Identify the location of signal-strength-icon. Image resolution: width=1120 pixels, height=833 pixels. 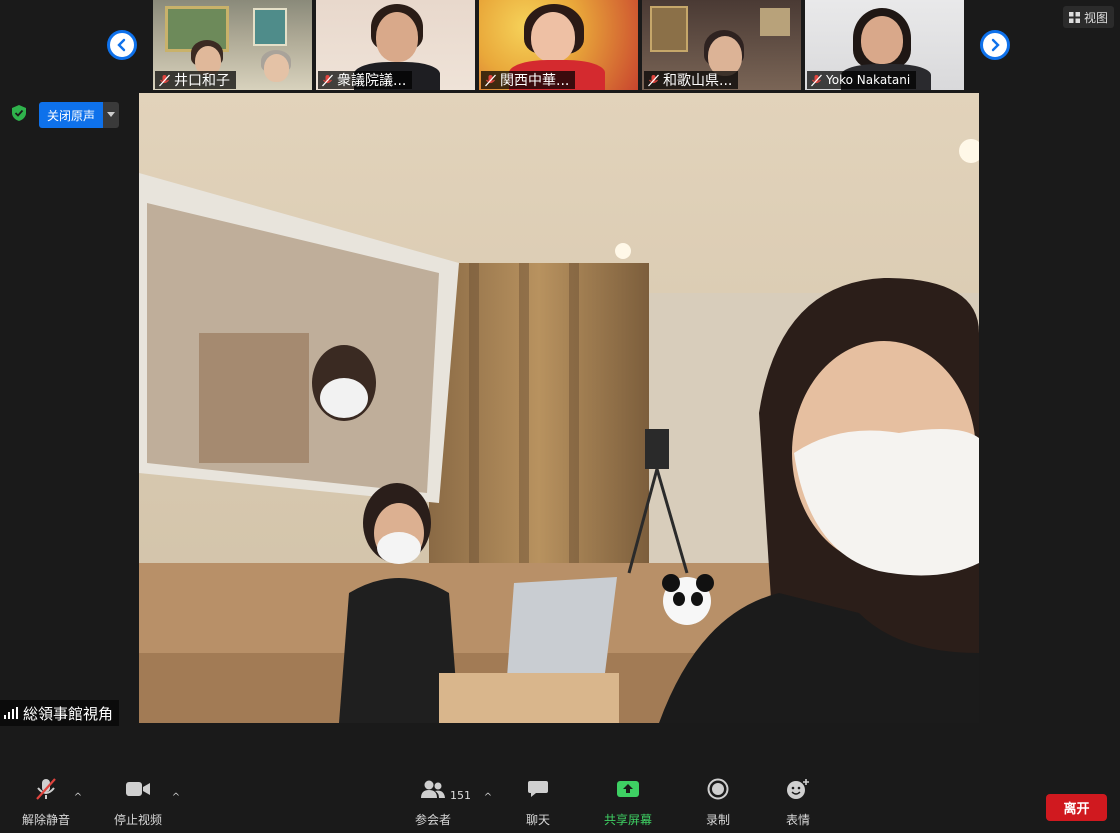
(11, 713).